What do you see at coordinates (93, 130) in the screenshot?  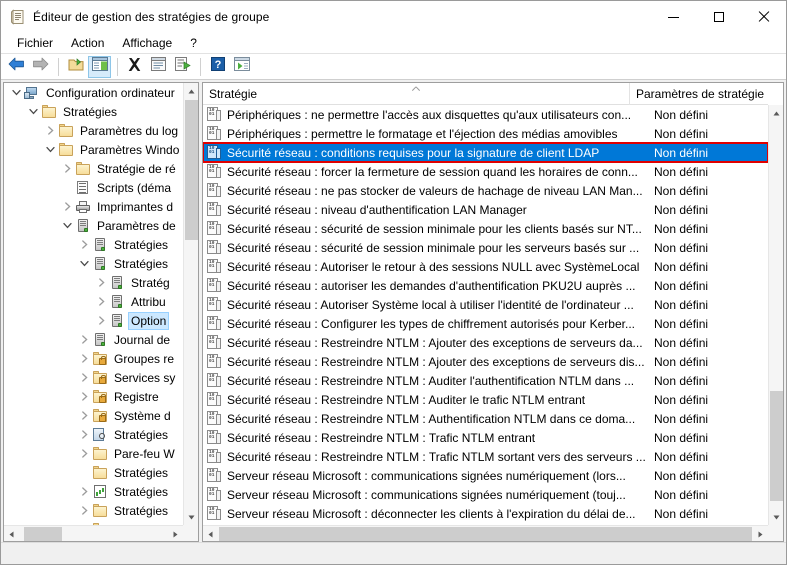 I see `tree-node: Paramètres du log` at bounding box center [93, 130].